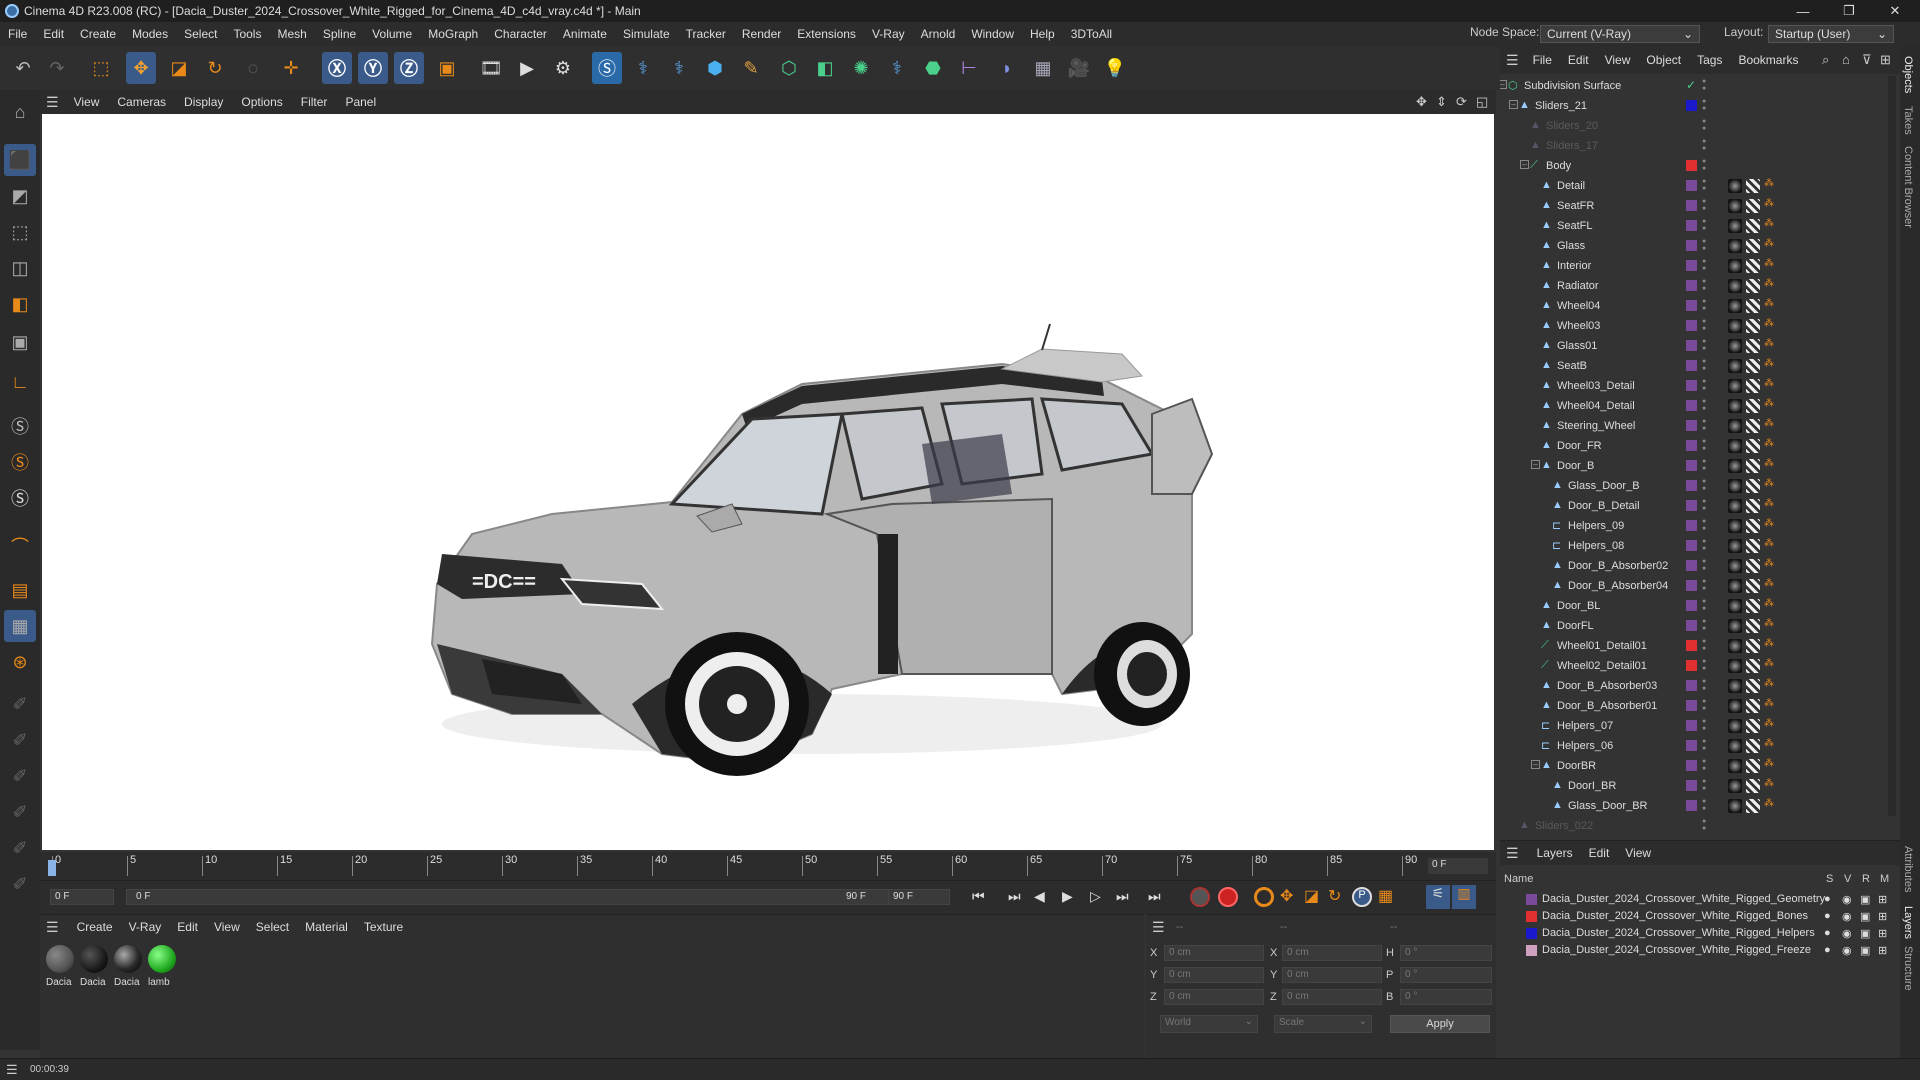 The width and height of the screenshot is (1920, 1080). What do you see at coordinates (1908, 120) in the screenshot?
I see `tab-takes: Takes` at bounding box center [1908, 120].